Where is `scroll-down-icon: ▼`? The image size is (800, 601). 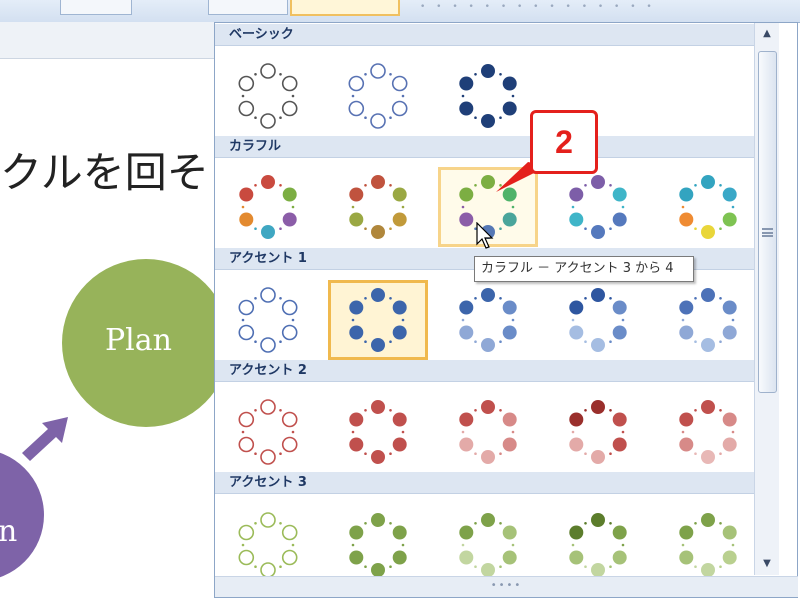 scroll-down-icon: ▼ is located at coordinates (767, 564).